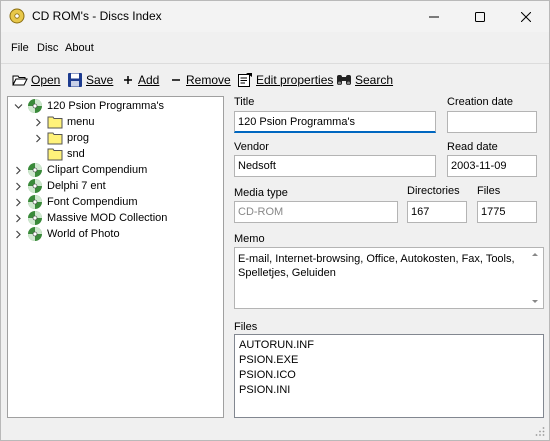 This screenshot has height=441, width=550. What do you see at coordinates (97, 170) in the screenshot?
I see `tree-node-label: Clipart Compendium` at bounding box center [97, 170].